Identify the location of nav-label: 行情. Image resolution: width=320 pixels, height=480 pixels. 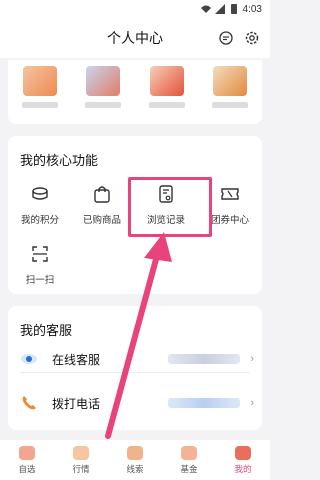
(81, 468).